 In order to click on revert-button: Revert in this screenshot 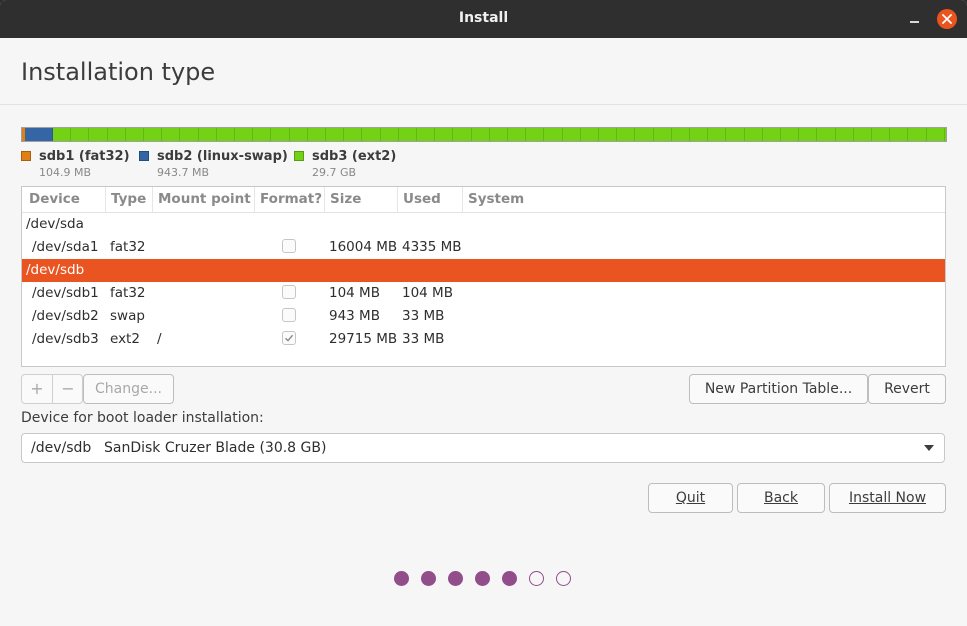, I will do `click(907, 389)`.